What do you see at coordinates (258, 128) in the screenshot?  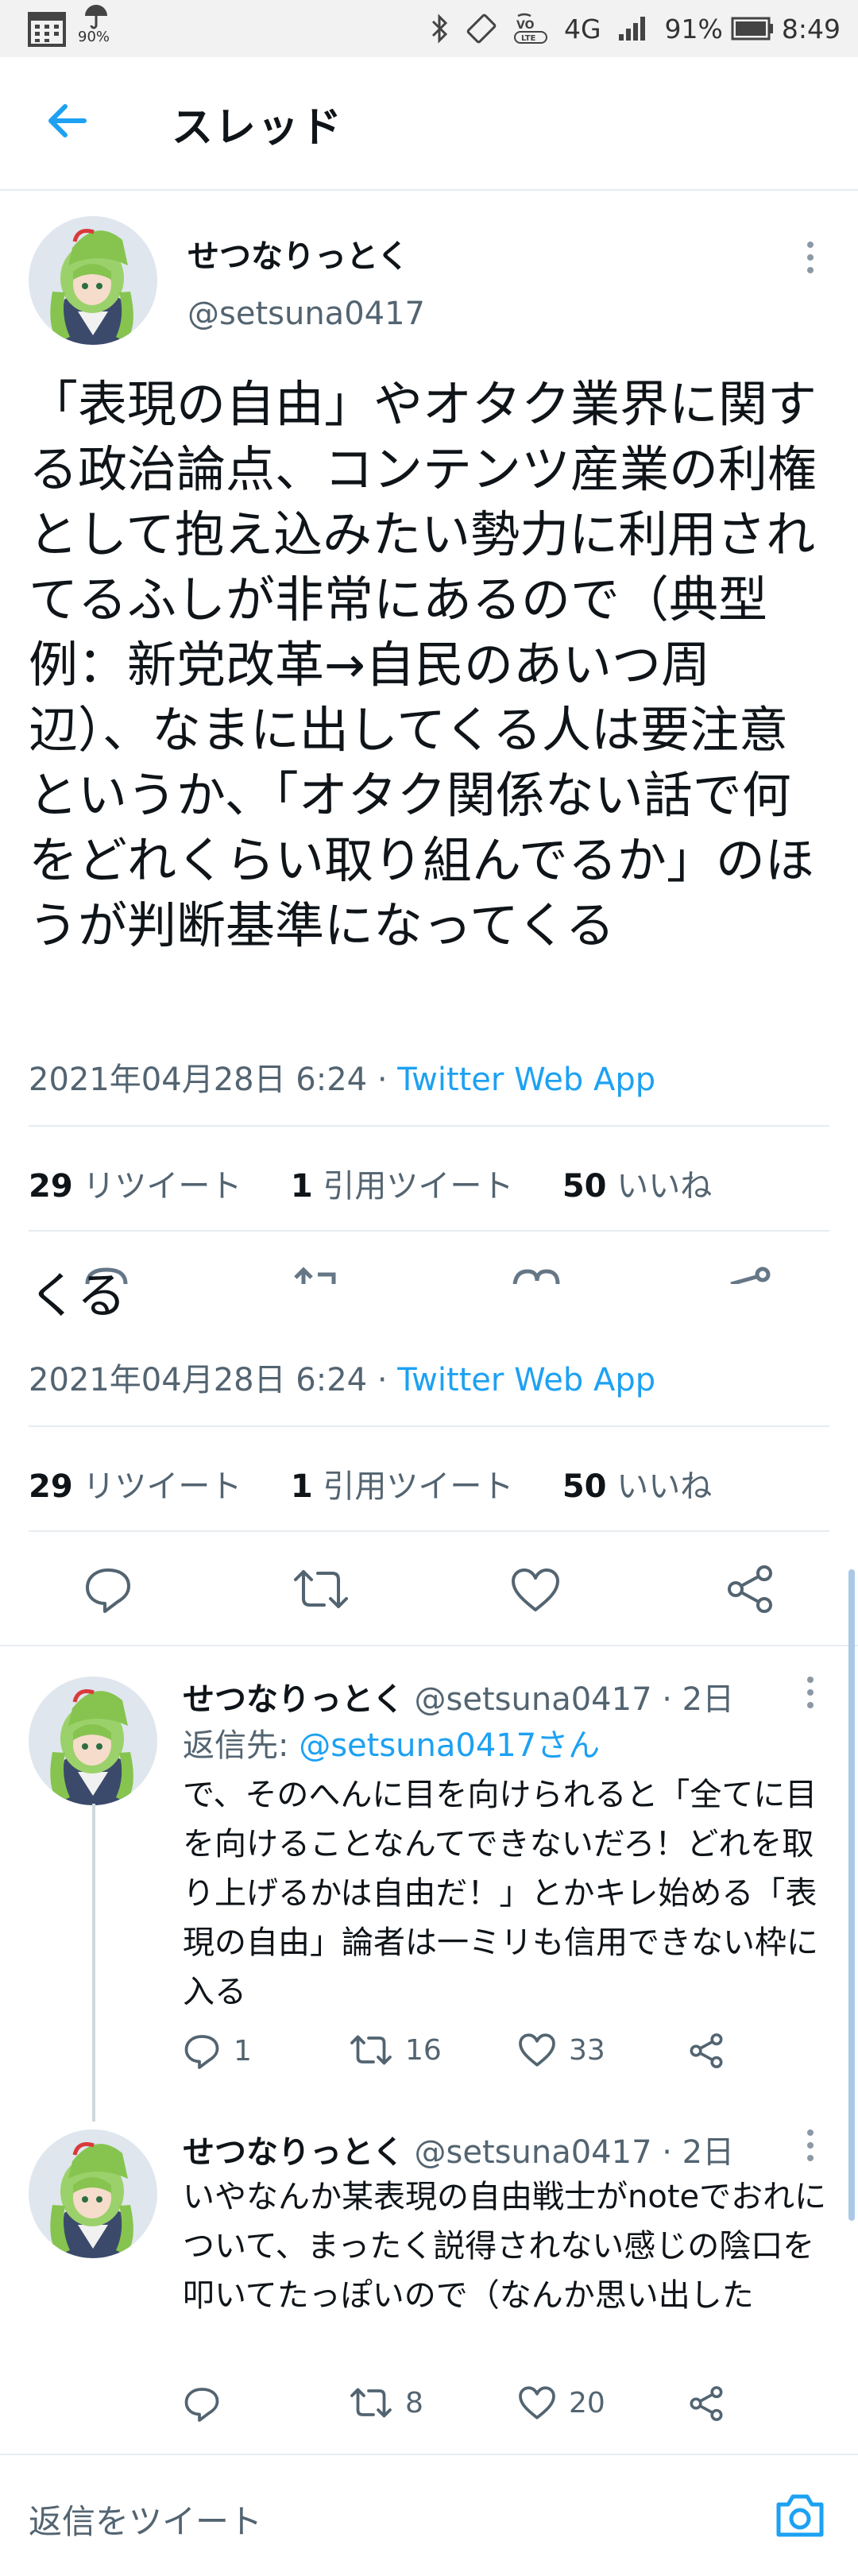 I see `page-title: スレッド` at bounding box center [258, 128].